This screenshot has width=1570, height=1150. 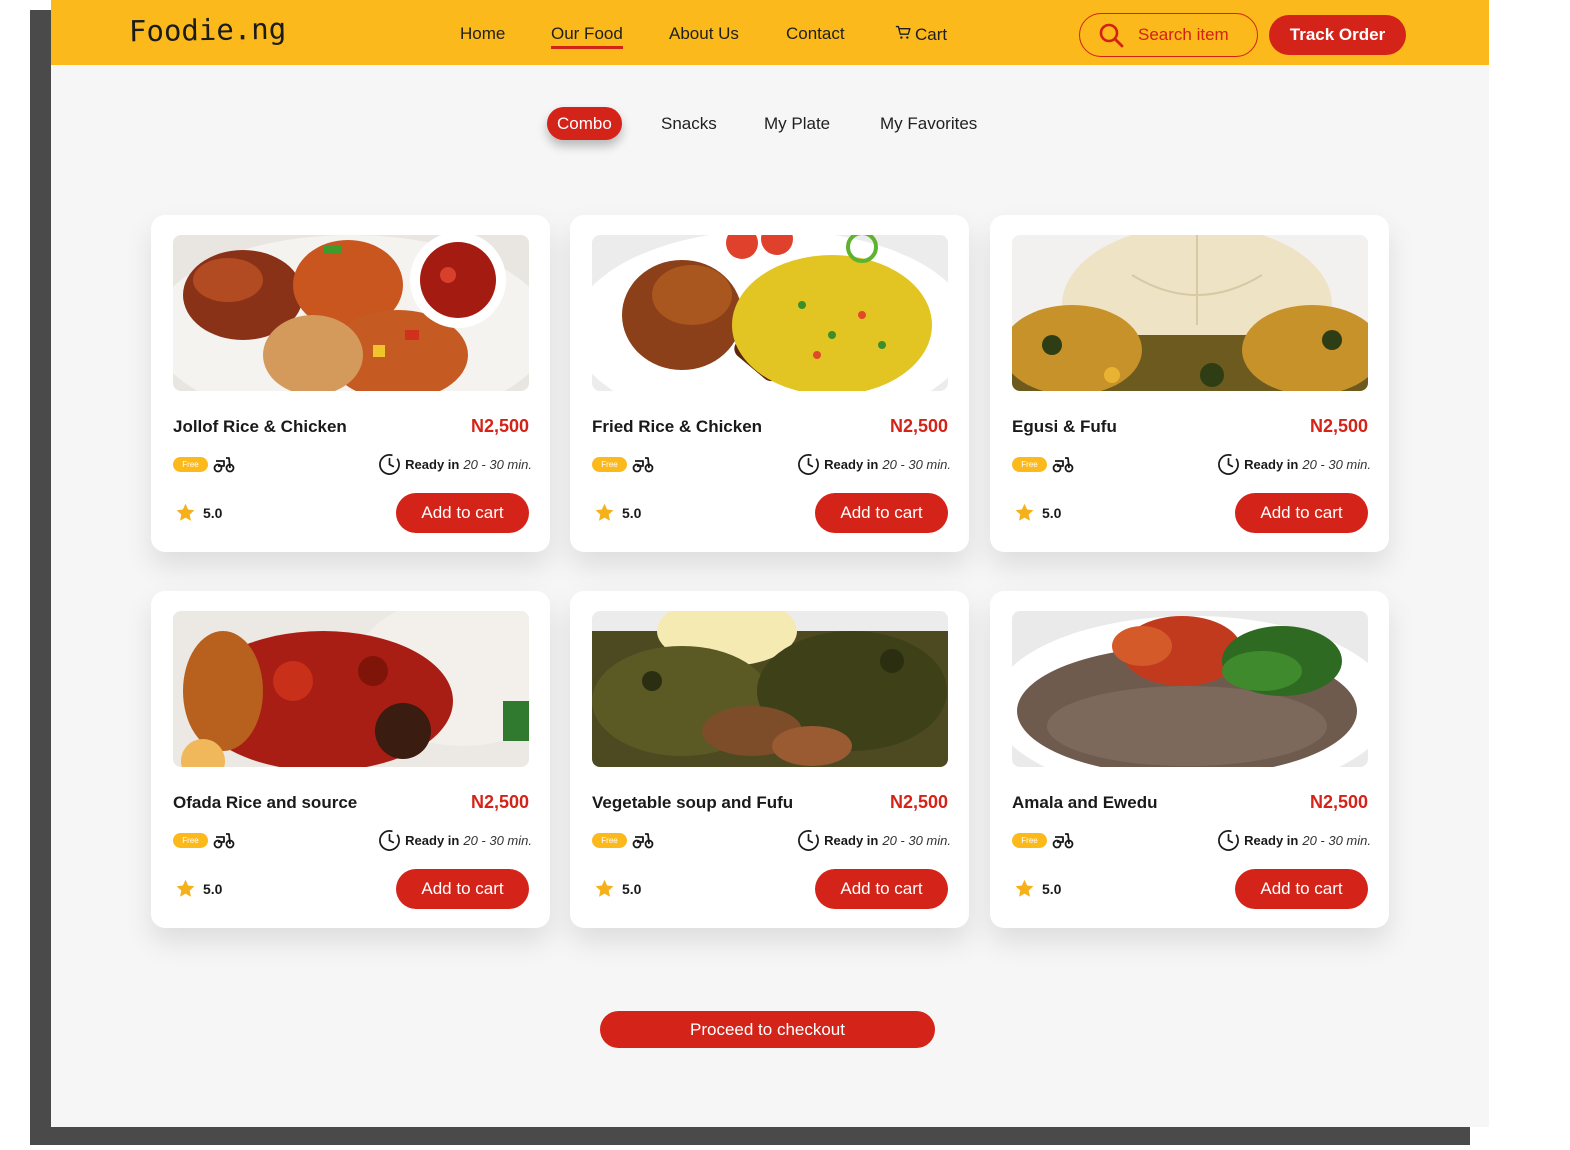 What do you see at coordinates (693, 802) in the screenshot?
I see `product-name: Vegetable soup and Fufu` at bounding box center [693, 802].